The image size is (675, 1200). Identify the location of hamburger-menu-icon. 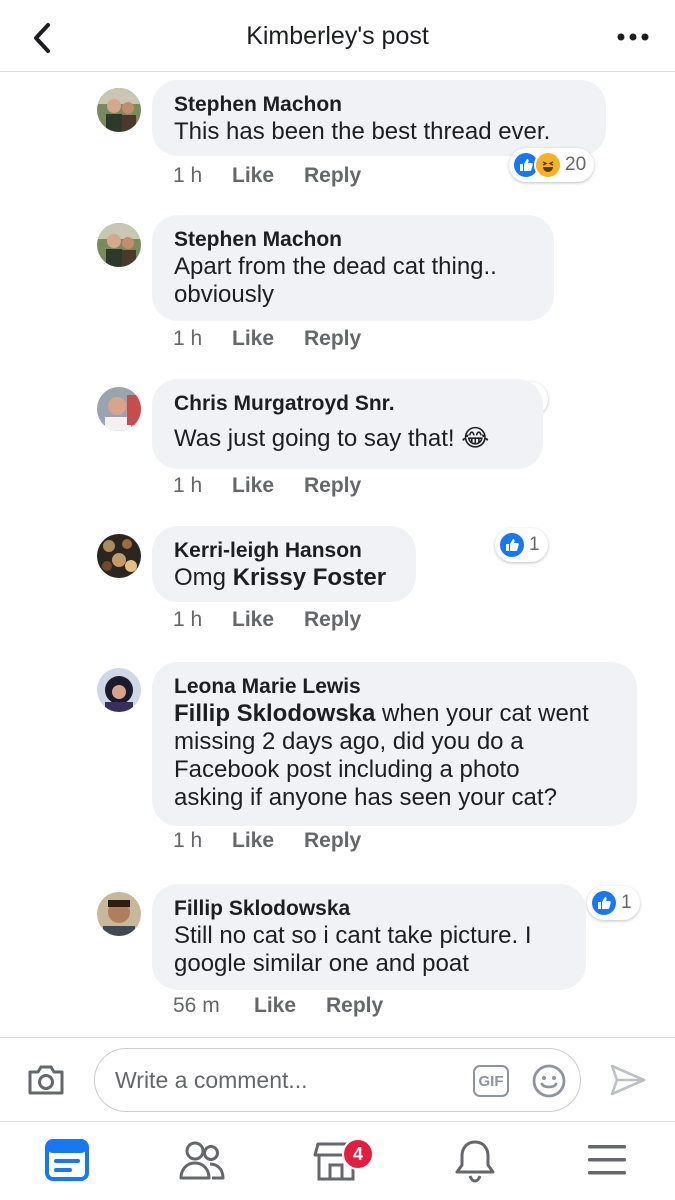
(607, 1160).